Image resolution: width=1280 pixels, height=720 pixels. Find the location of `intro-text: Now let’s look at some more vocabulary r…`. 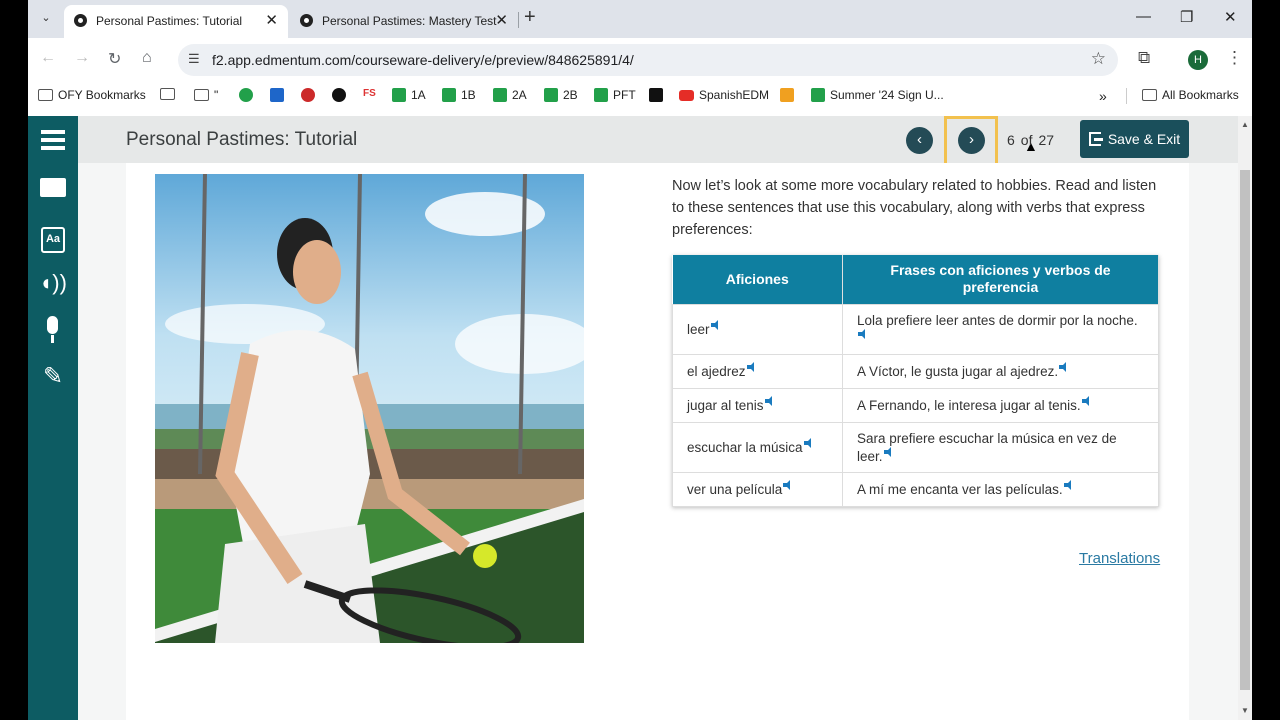

intro-text: Now let’s look at some more vocabulary r… is located at coordinates (914, 208).